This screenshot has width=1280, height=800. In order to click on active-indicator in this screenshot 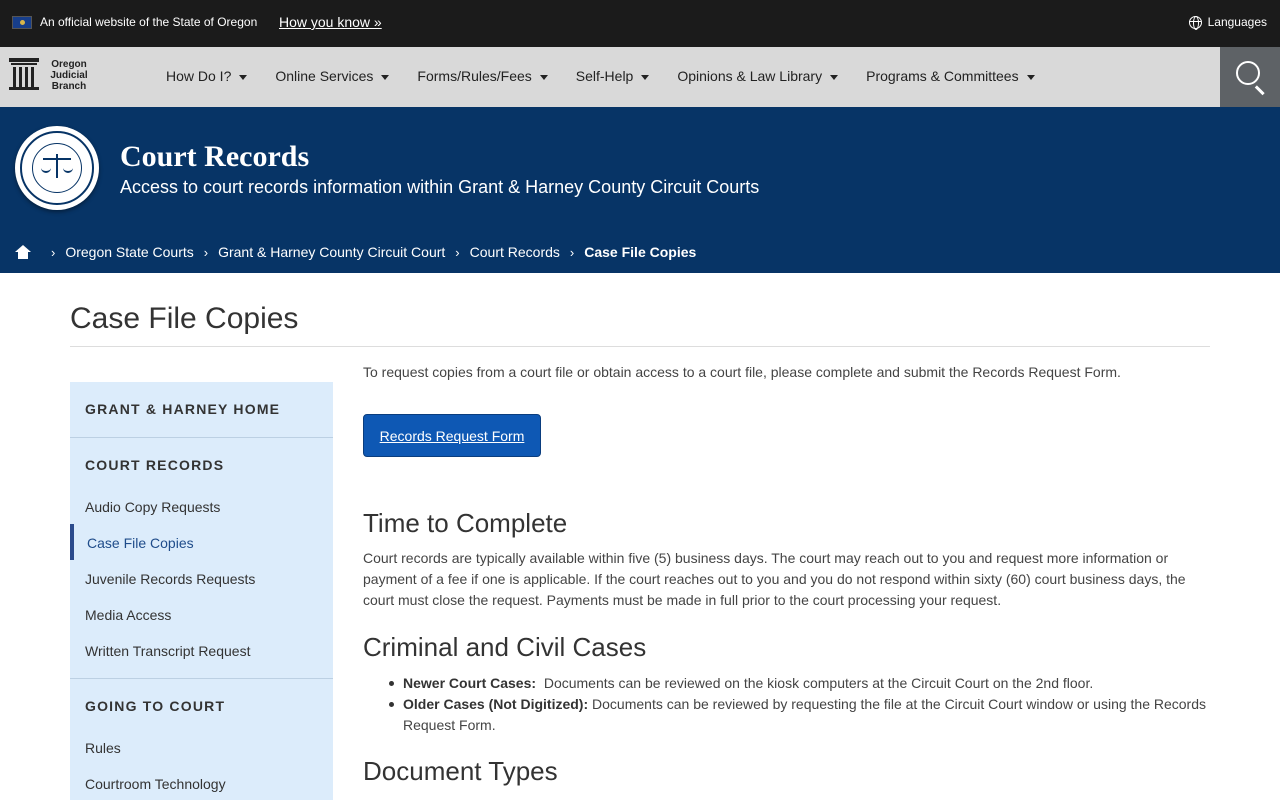, I will do `click(72, 542)`.